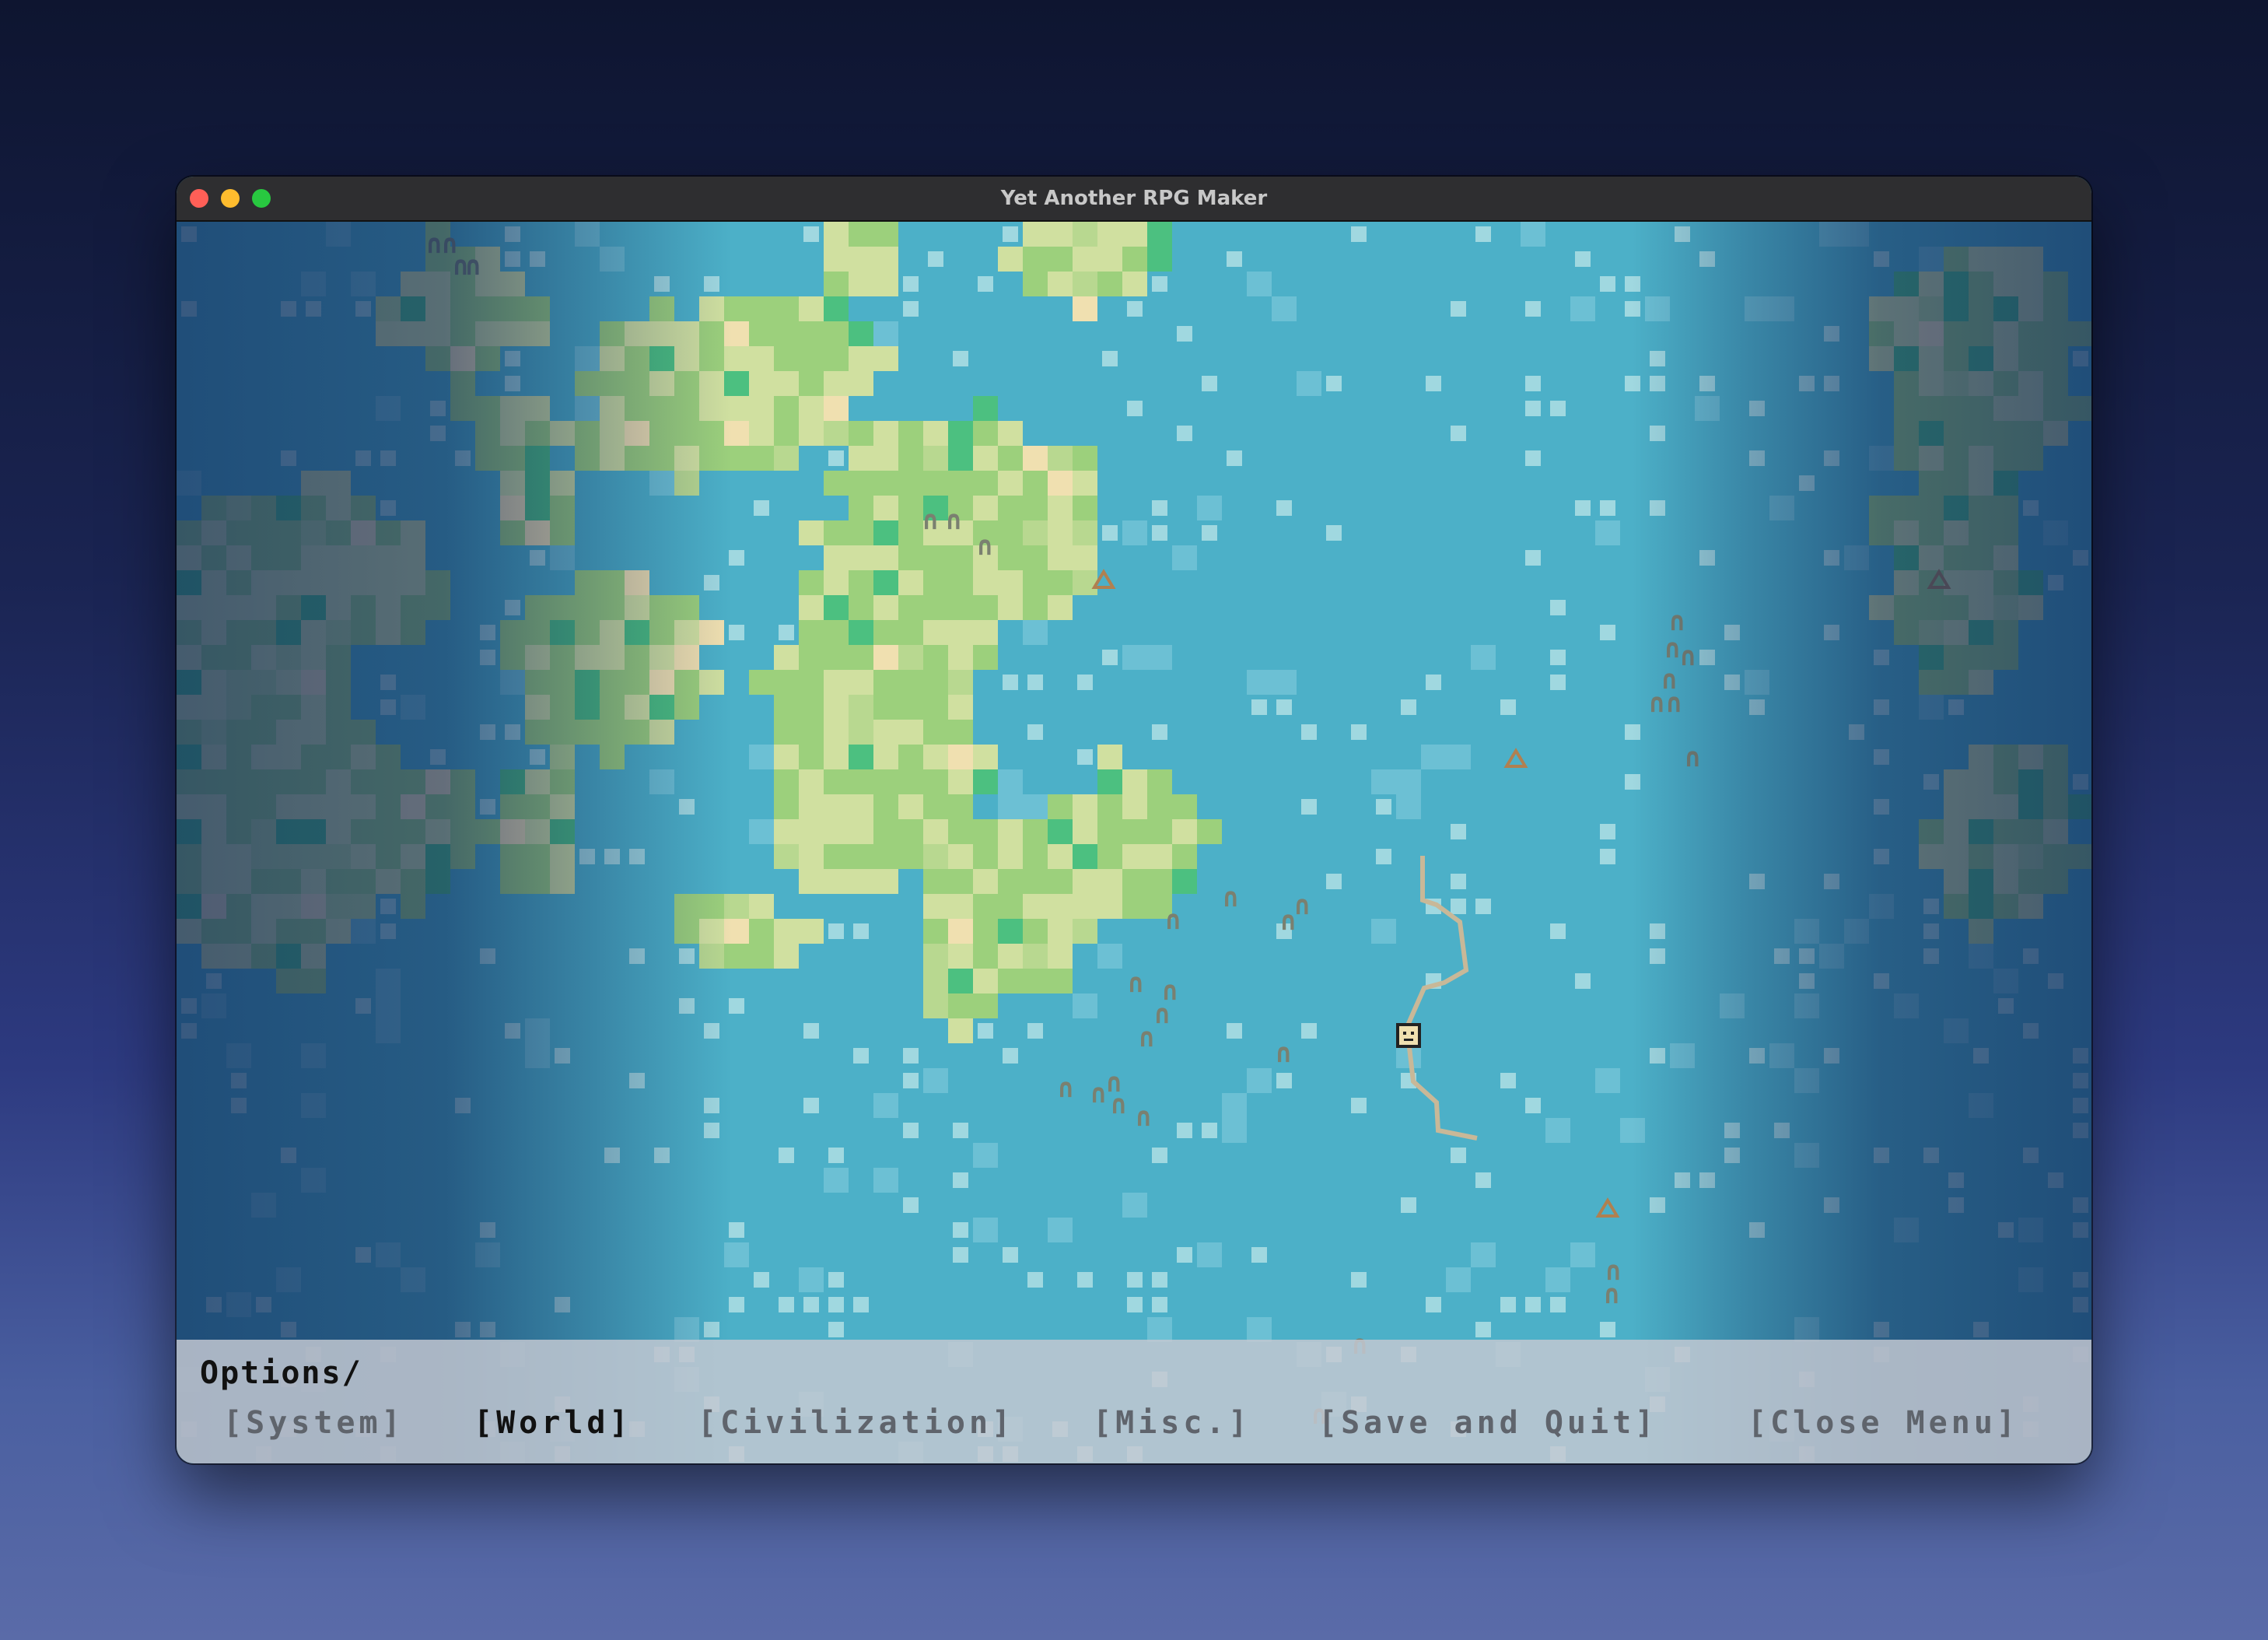 The image size is (2268, 1640). I want to click on player-mouth, so click(1409, 1040).